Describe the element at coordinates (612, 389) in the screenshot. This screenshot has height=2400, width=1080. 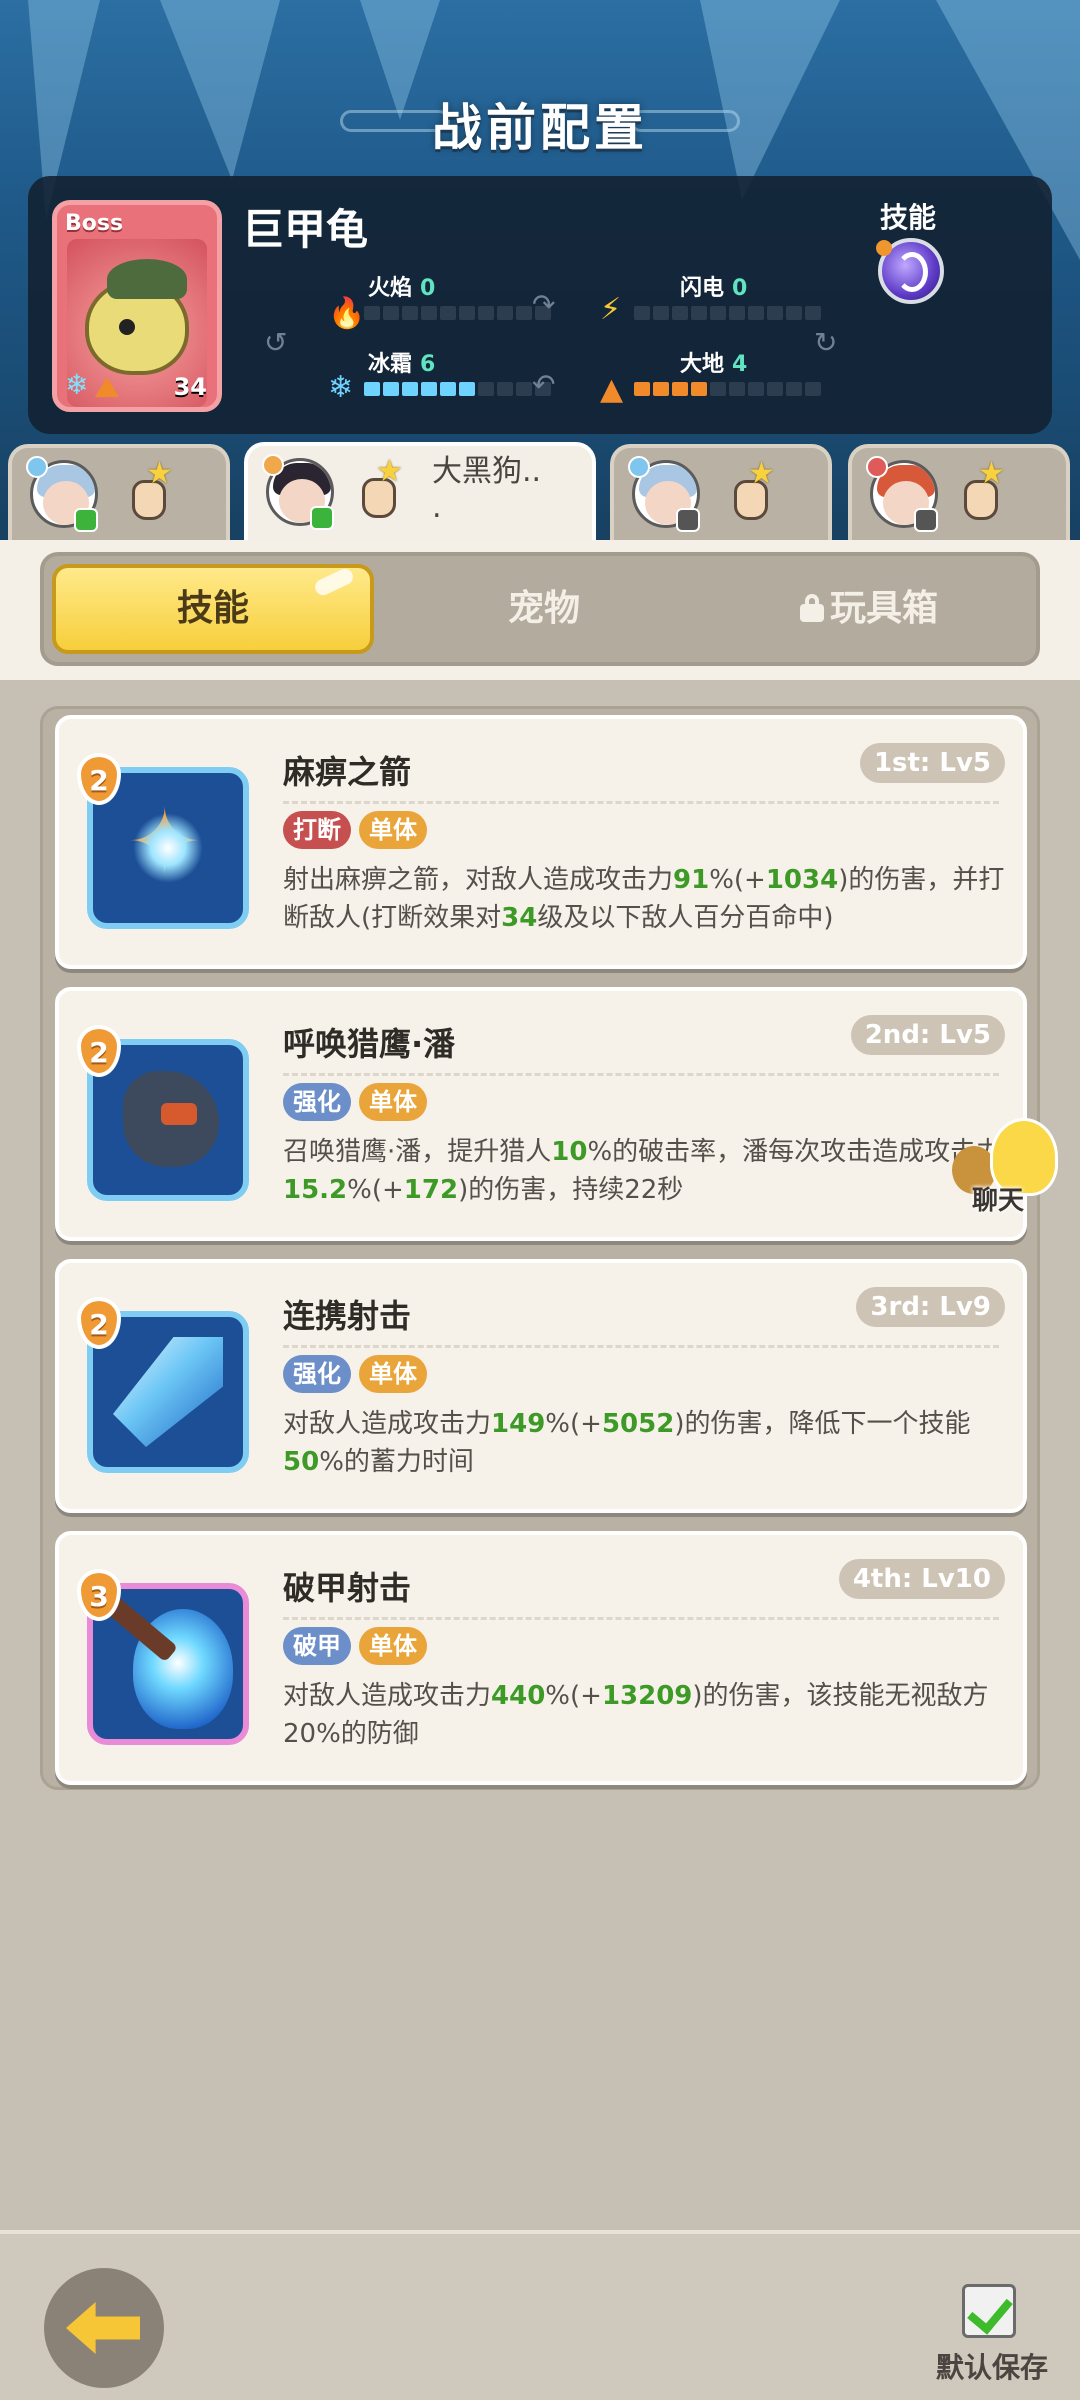
I see `earth-icon: ▲` at that location.